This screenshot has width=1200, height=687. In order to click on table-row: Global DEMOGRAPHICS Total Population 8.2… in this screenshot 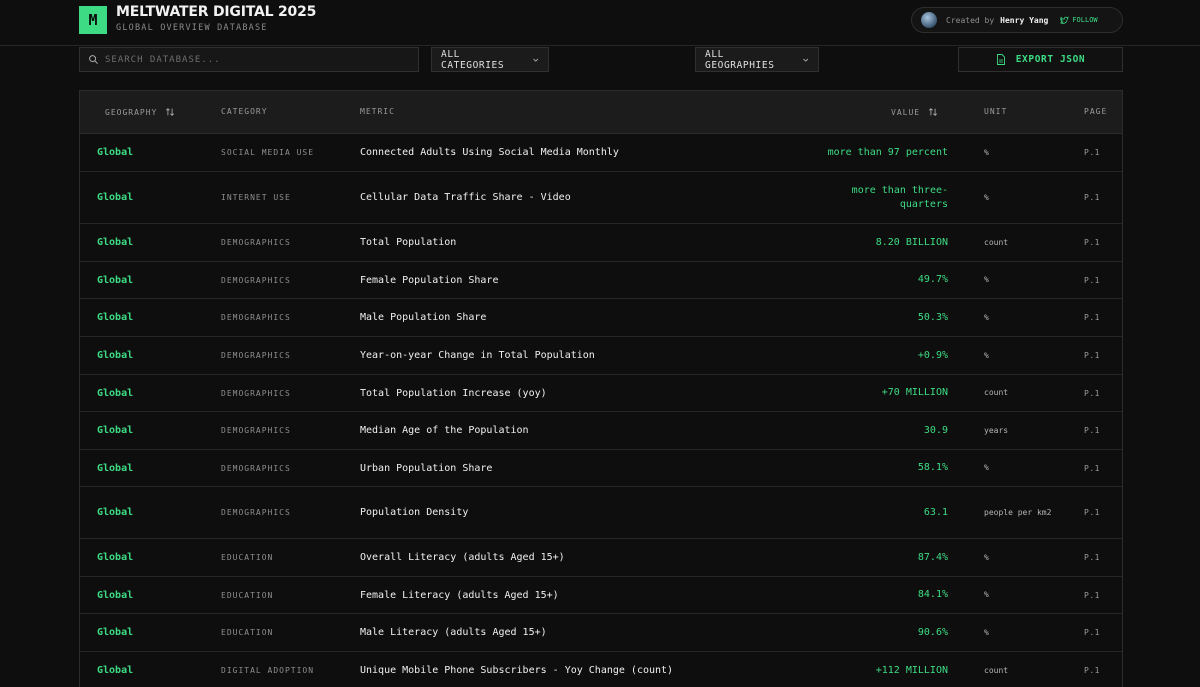, I will do `click(601, 243)`.